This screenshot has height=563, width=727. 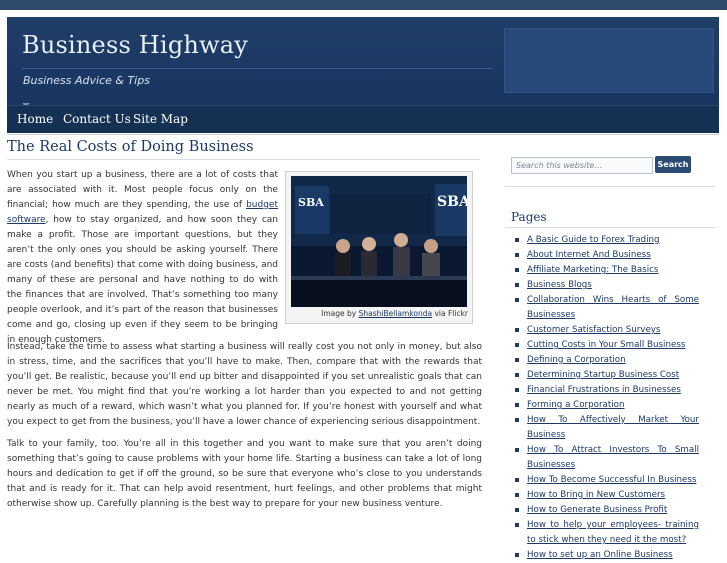 What do you see at coordinates (593, 330) in the screenshot?
I see `page-link: Customer Satisfaction Surveys` at bounding box center [593, 330].